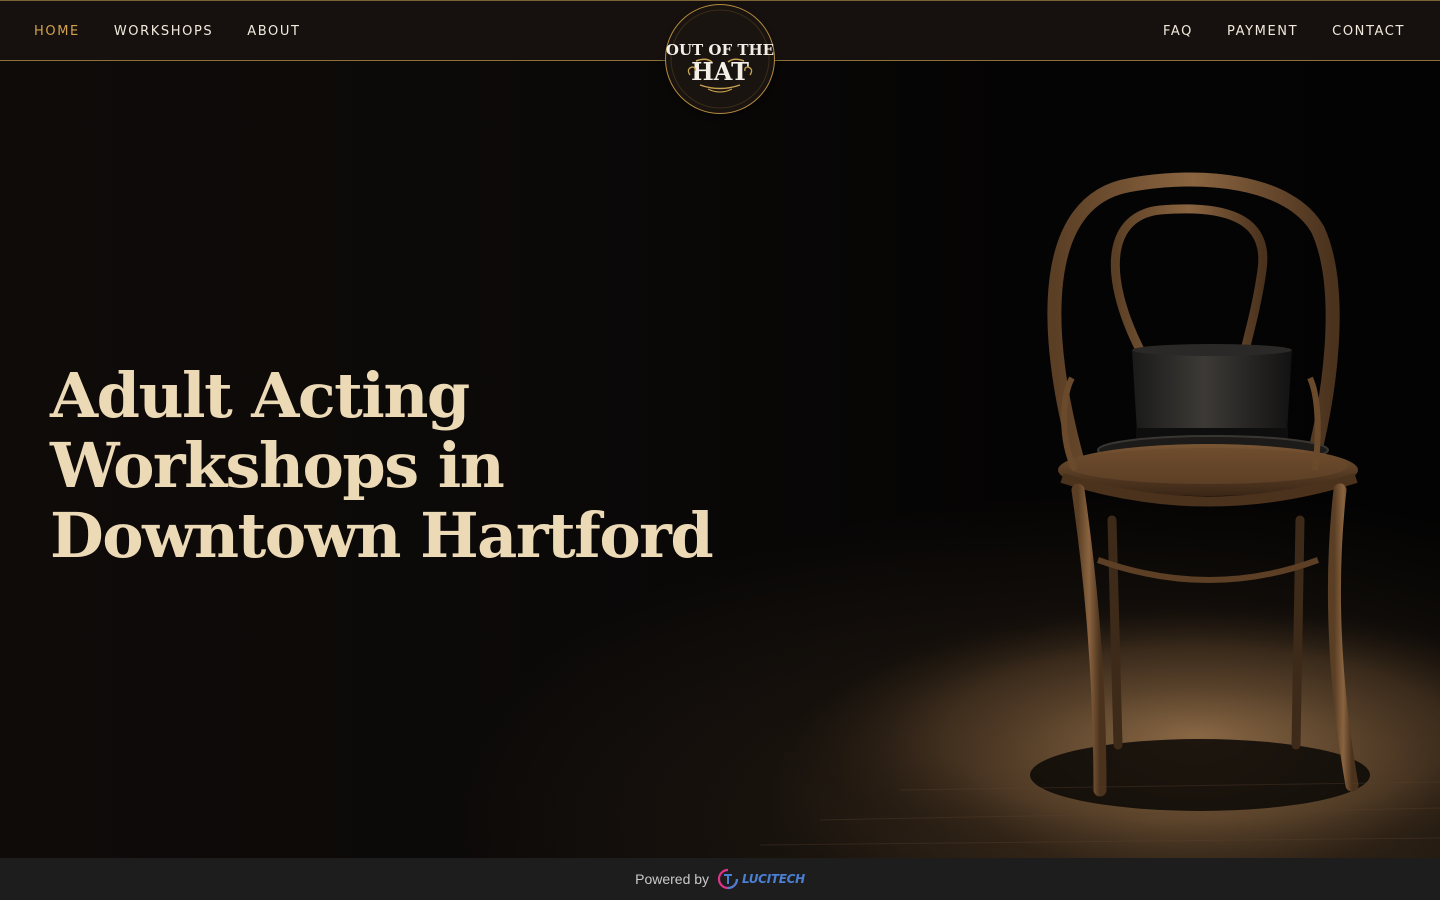 This screenshot has width=1440, height=900. What do you see at coordinates (1178, 31) in the screenshot?
I see `nav-link-faq: FAQ` at bounding box center [1178, 31].